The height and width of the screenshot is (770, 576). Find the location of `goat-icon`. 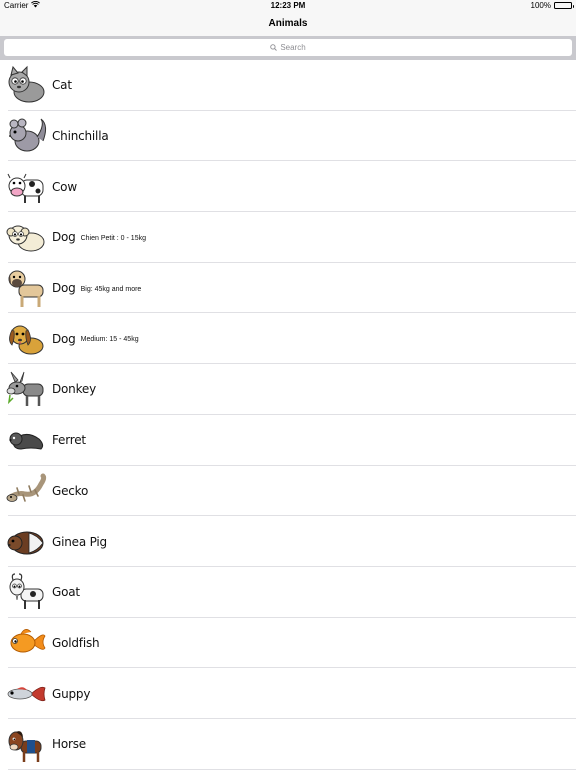

goat-icon is located at coordinates (26, 592).